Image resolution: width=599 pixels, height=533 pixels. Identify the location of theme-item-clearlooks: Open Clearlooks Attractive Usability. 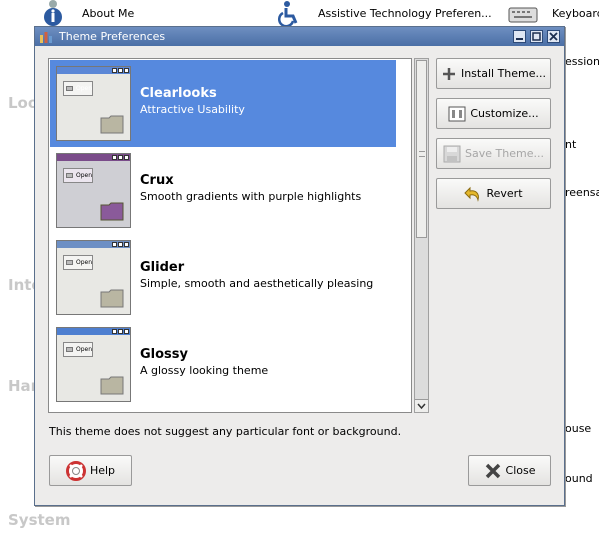
(223, 103).